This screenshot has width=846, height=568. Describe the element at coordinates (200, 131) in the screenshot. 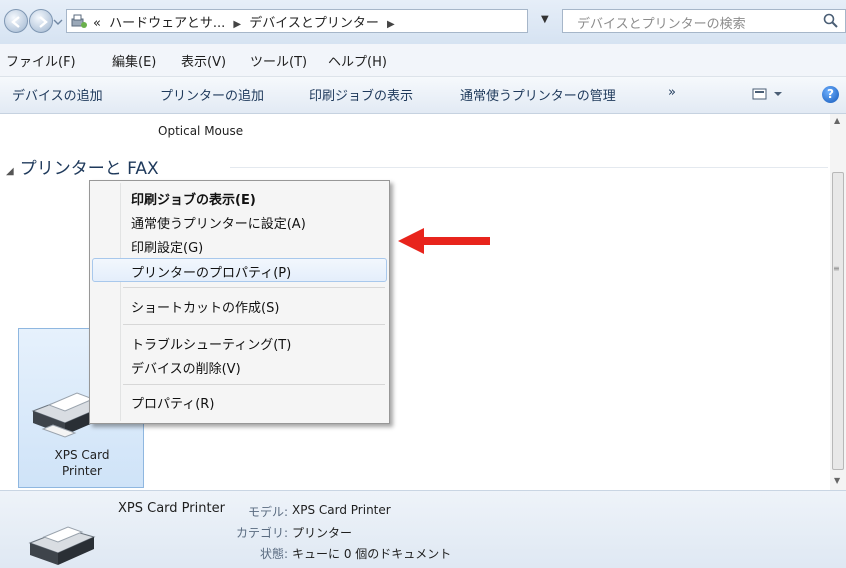

I see `device-label-mouse: Optical Mouse` at that location.